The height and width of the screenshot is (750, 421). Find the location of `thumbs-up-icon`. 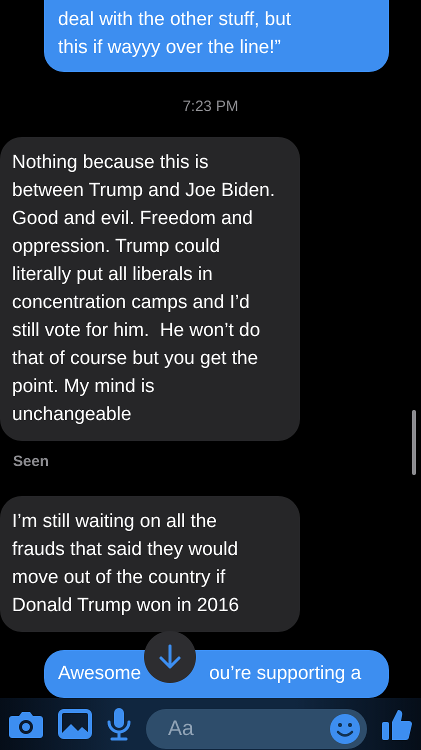

thumbs-up-icon is located at coordinates (397, 724).